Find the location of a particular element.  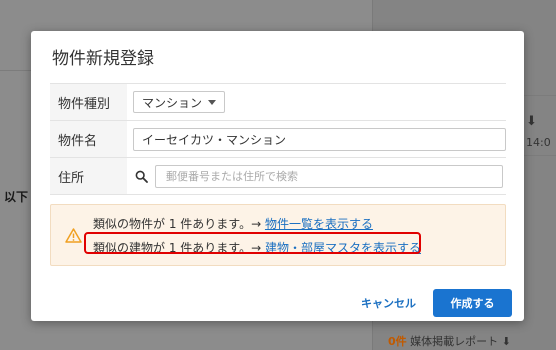

chevron-down-icon is located at coordinates (212, 102).